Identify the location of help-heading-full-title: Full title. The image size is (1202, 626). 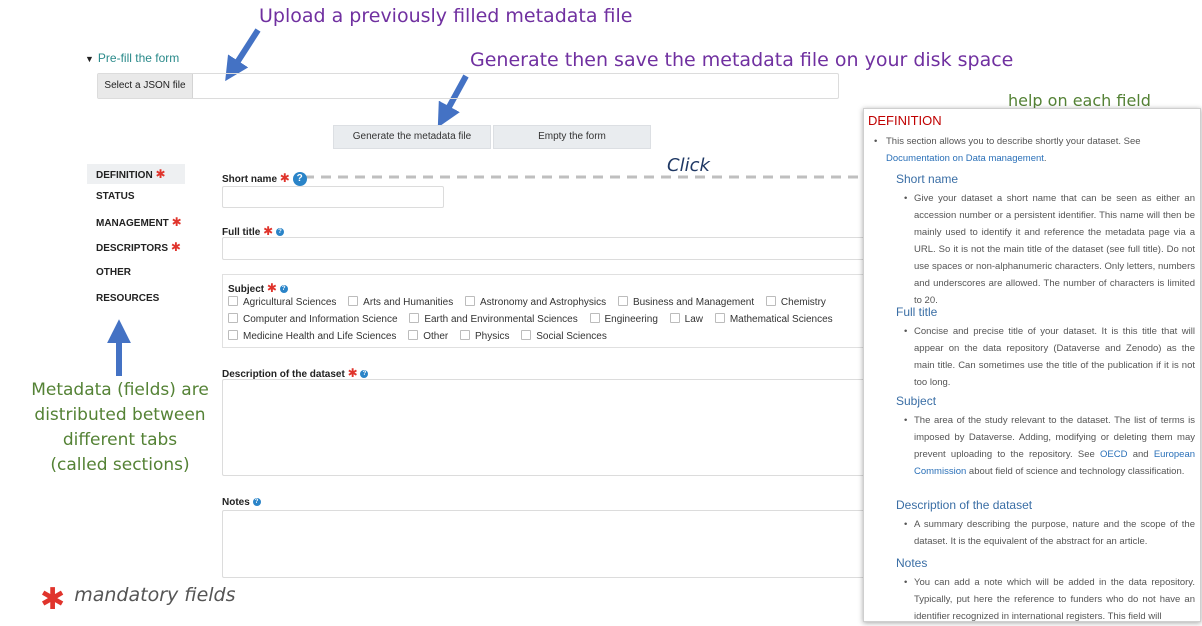
(917, 312).